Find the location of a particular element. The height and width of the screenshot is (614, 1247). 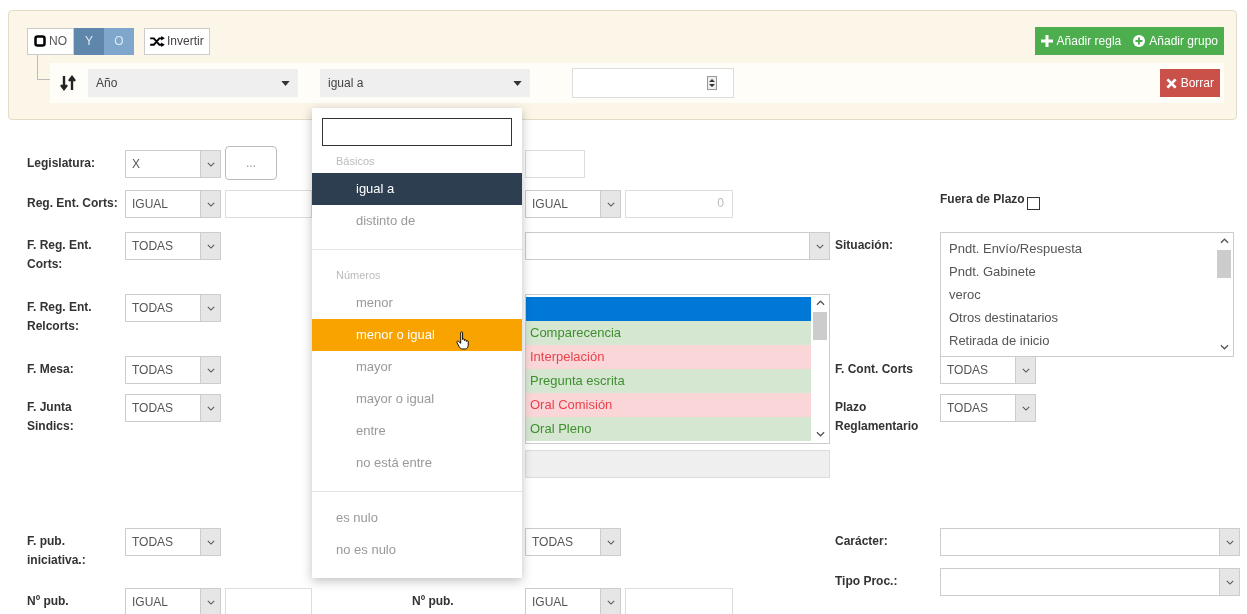

menu-group-header: Números is located at coordinates (358, 275).